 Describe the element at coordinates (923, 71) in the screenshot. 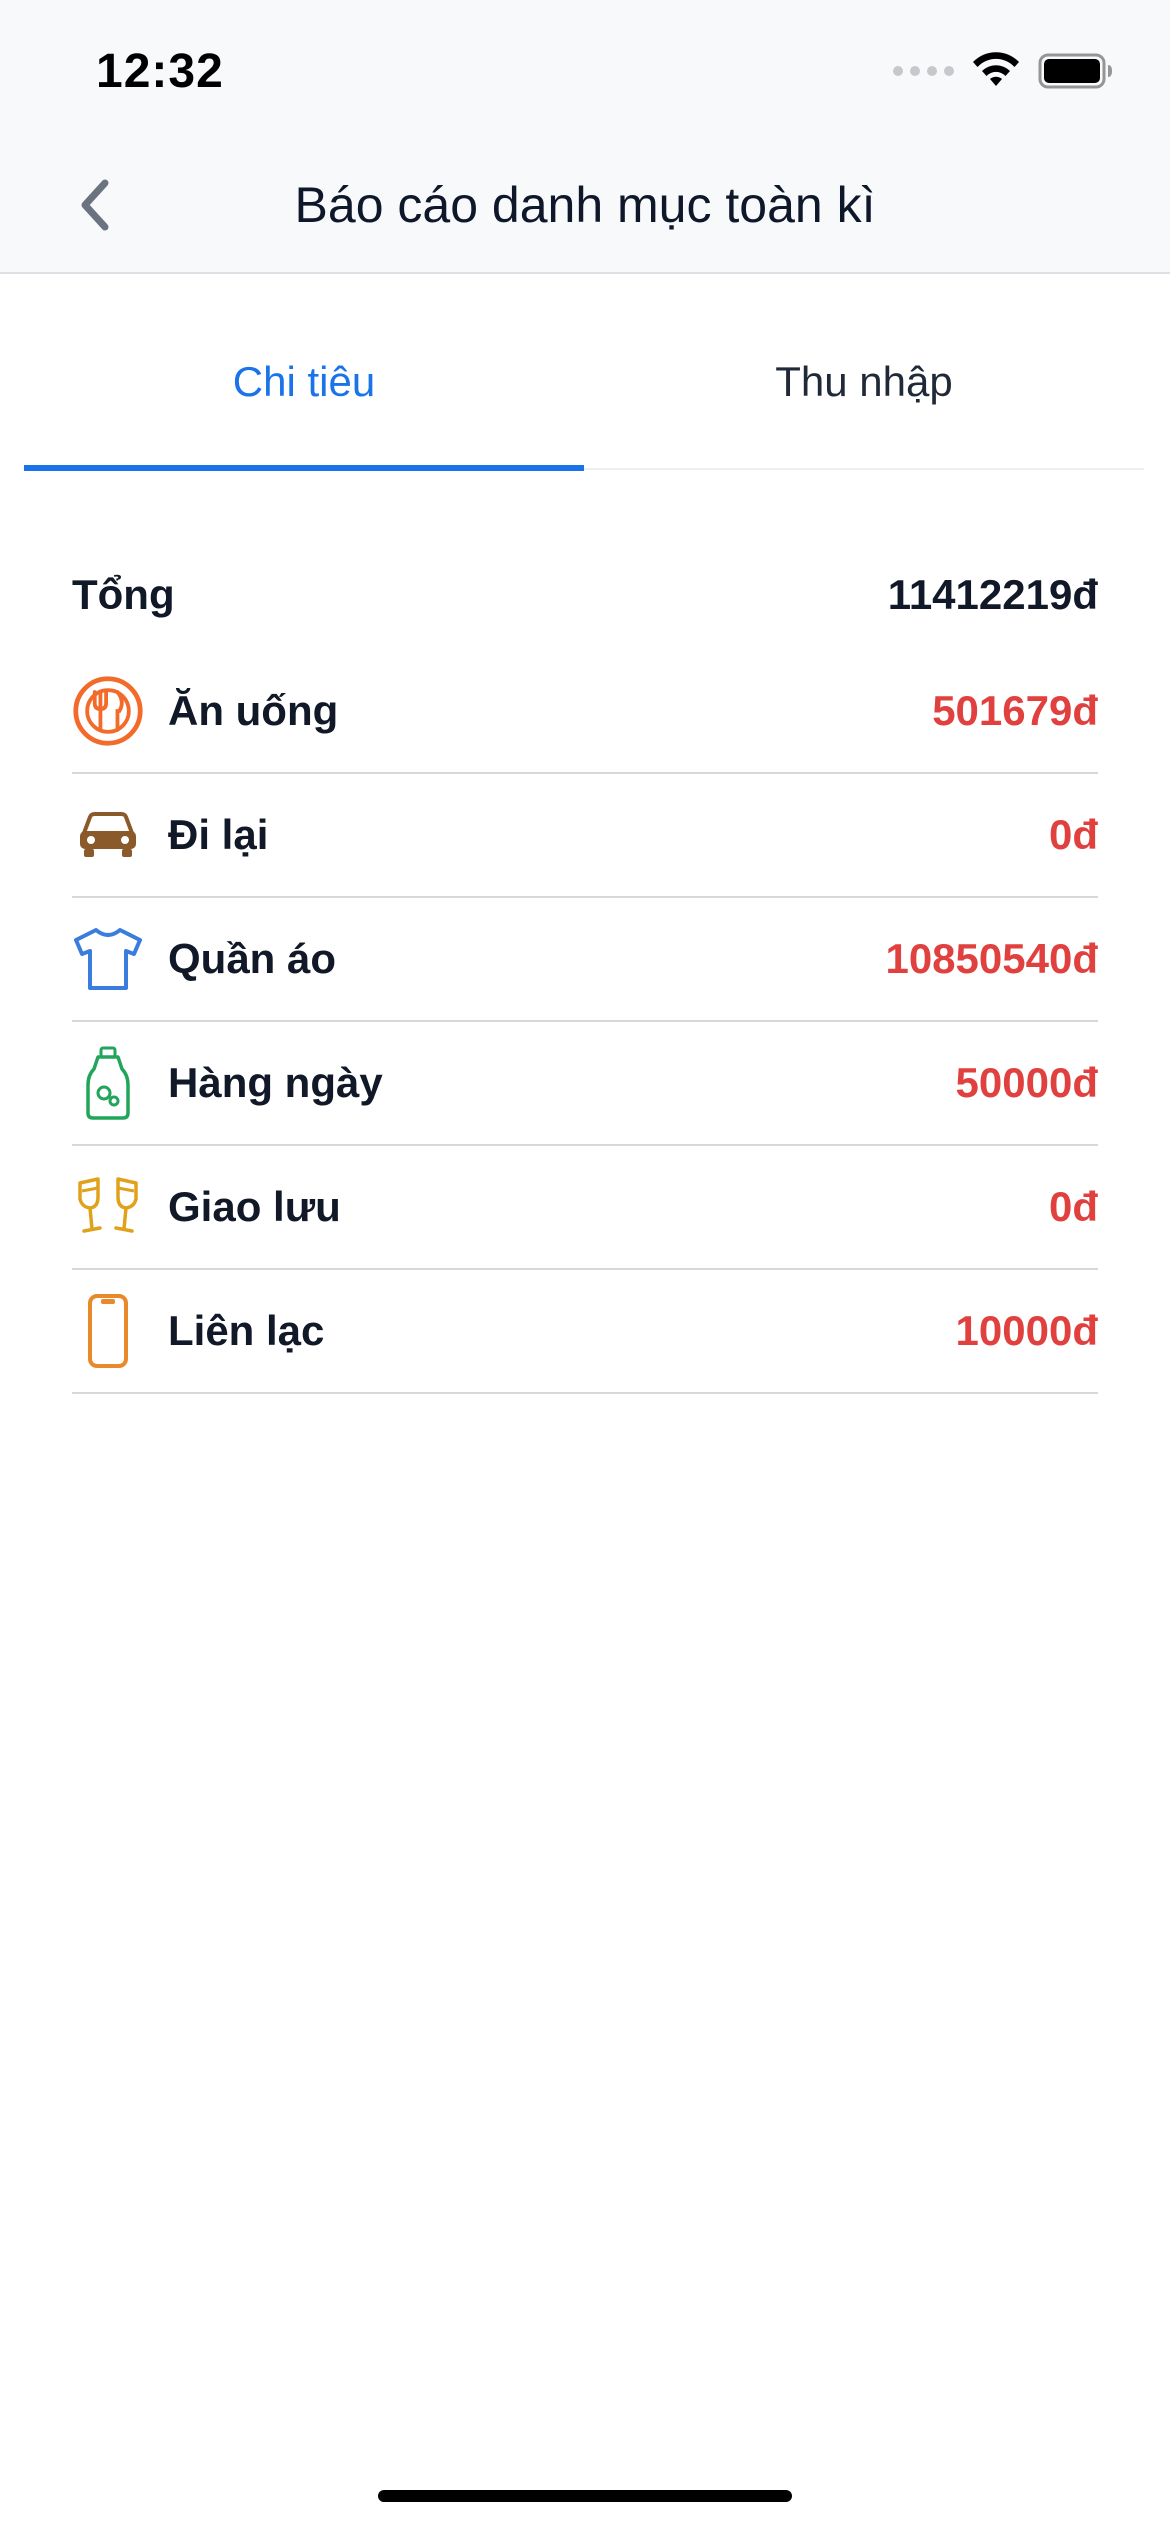

I see `cellular-signal-icon` at that location.